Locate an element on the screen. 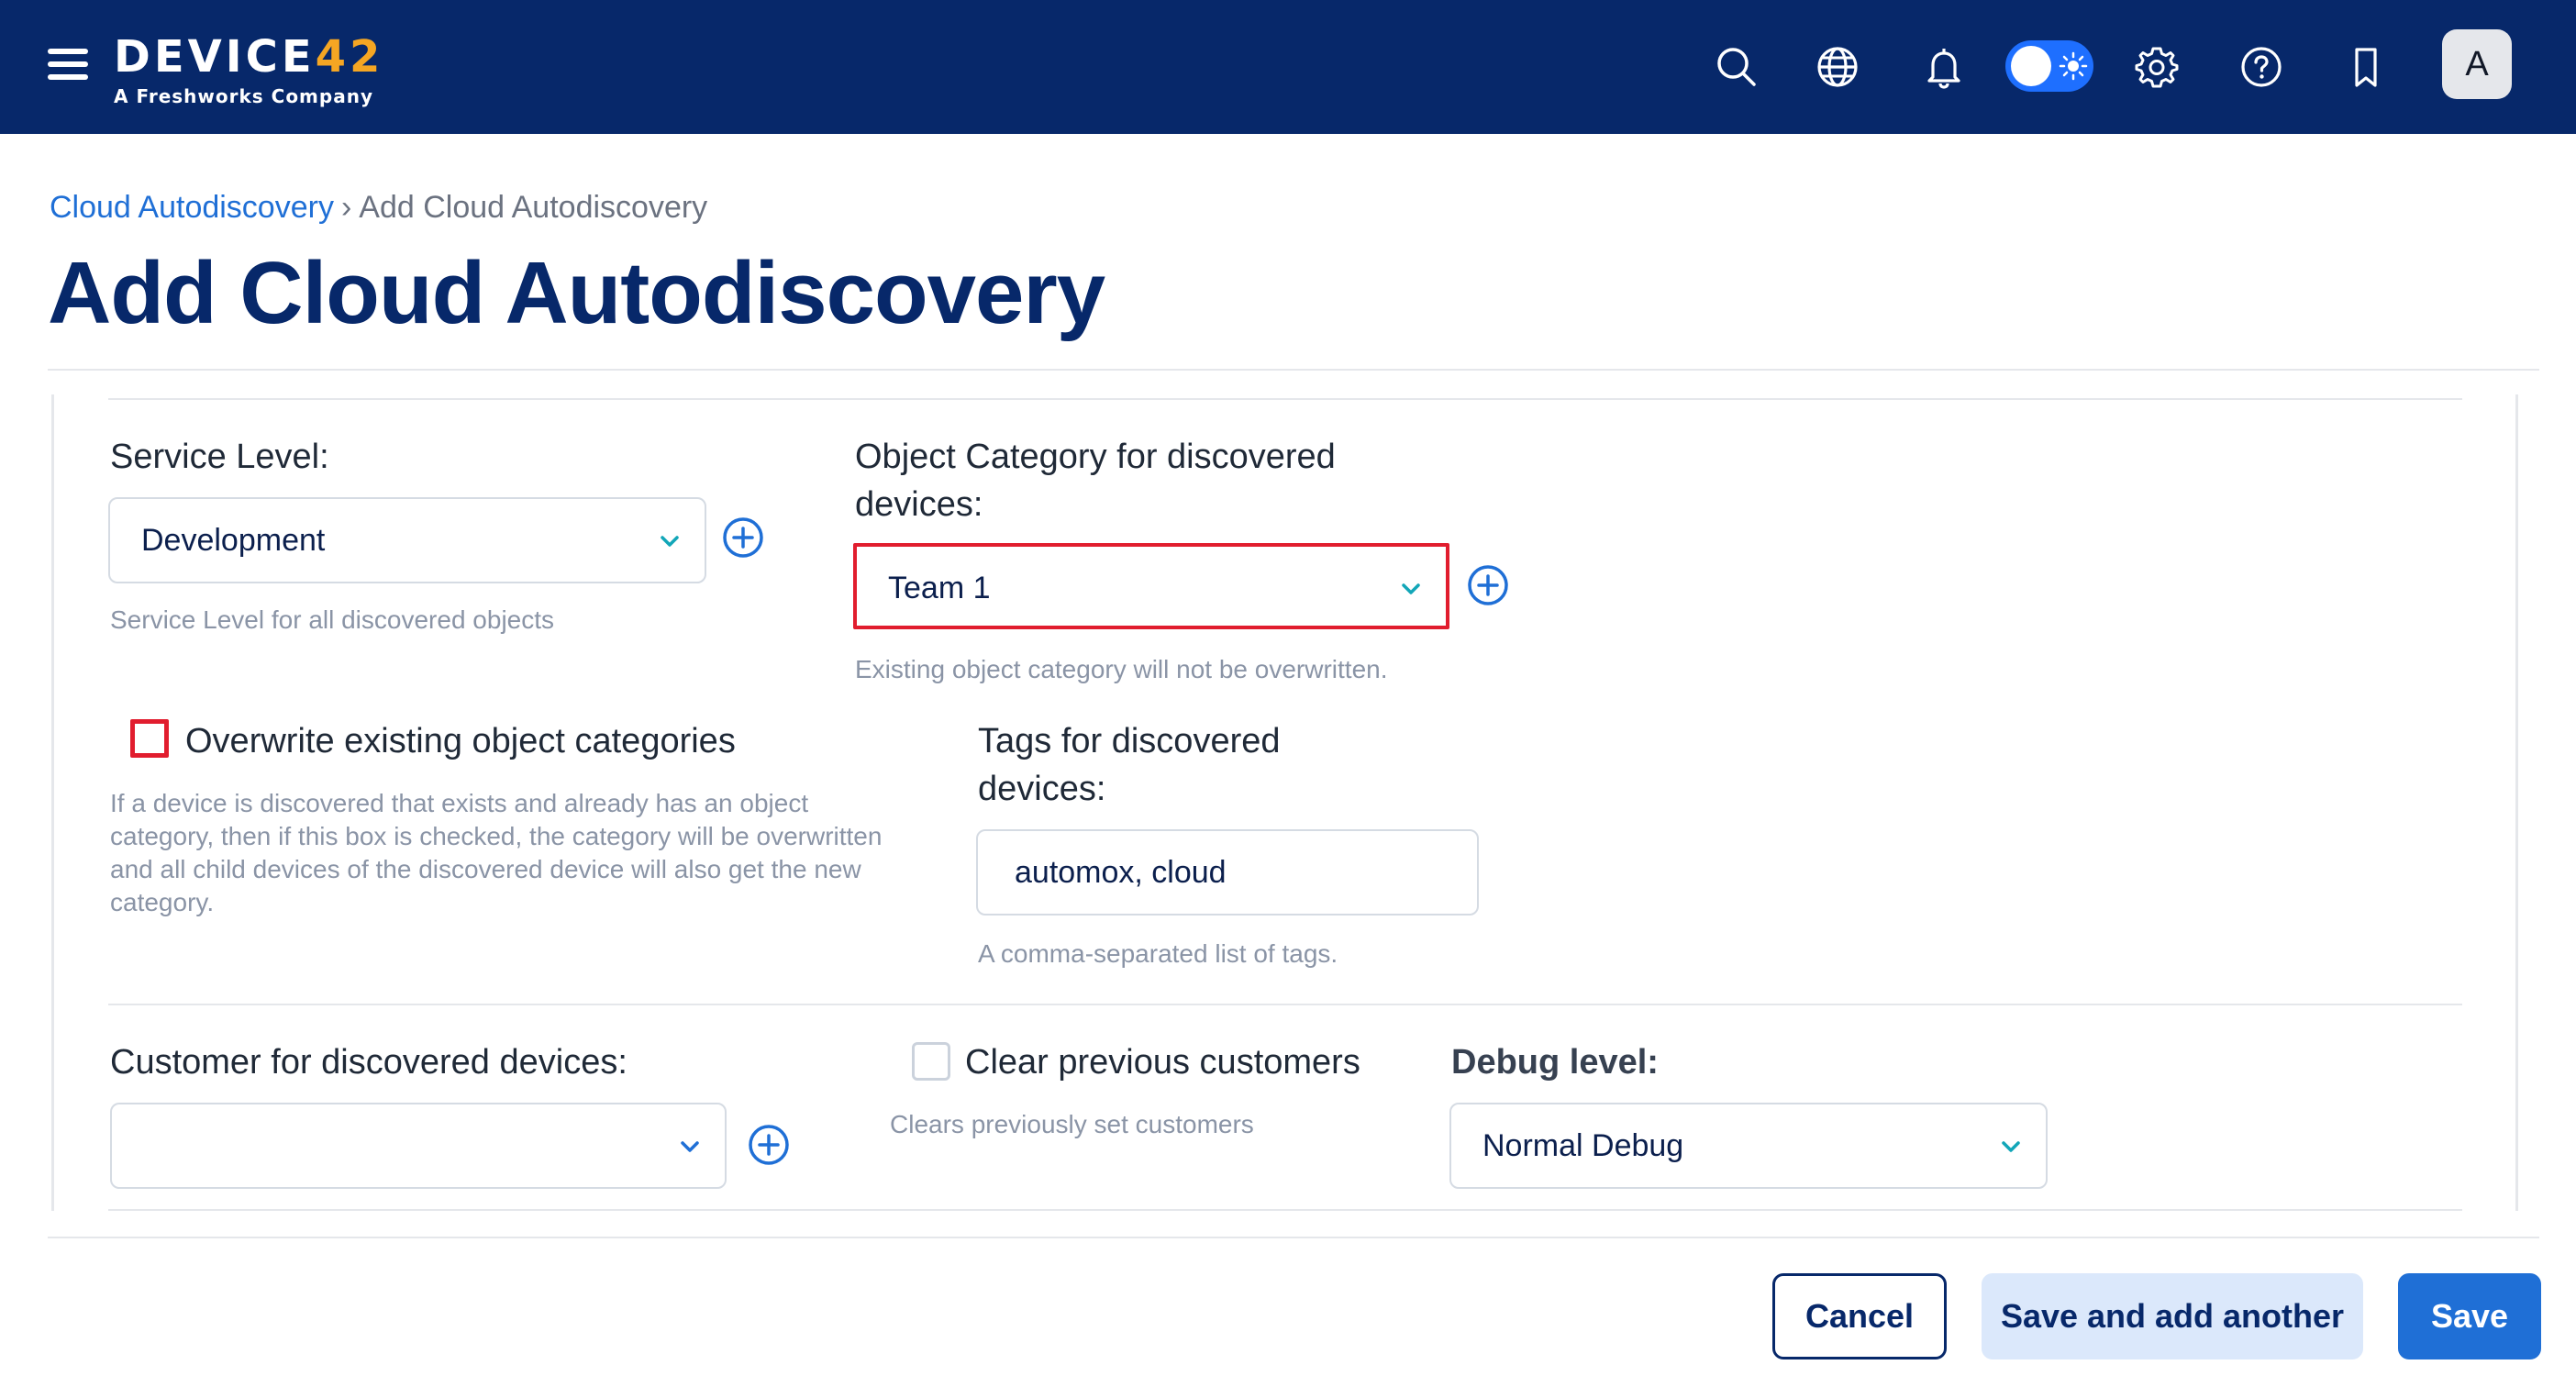  tags-label-line1: Tags for discovered is located at coordinates (1129, 741).